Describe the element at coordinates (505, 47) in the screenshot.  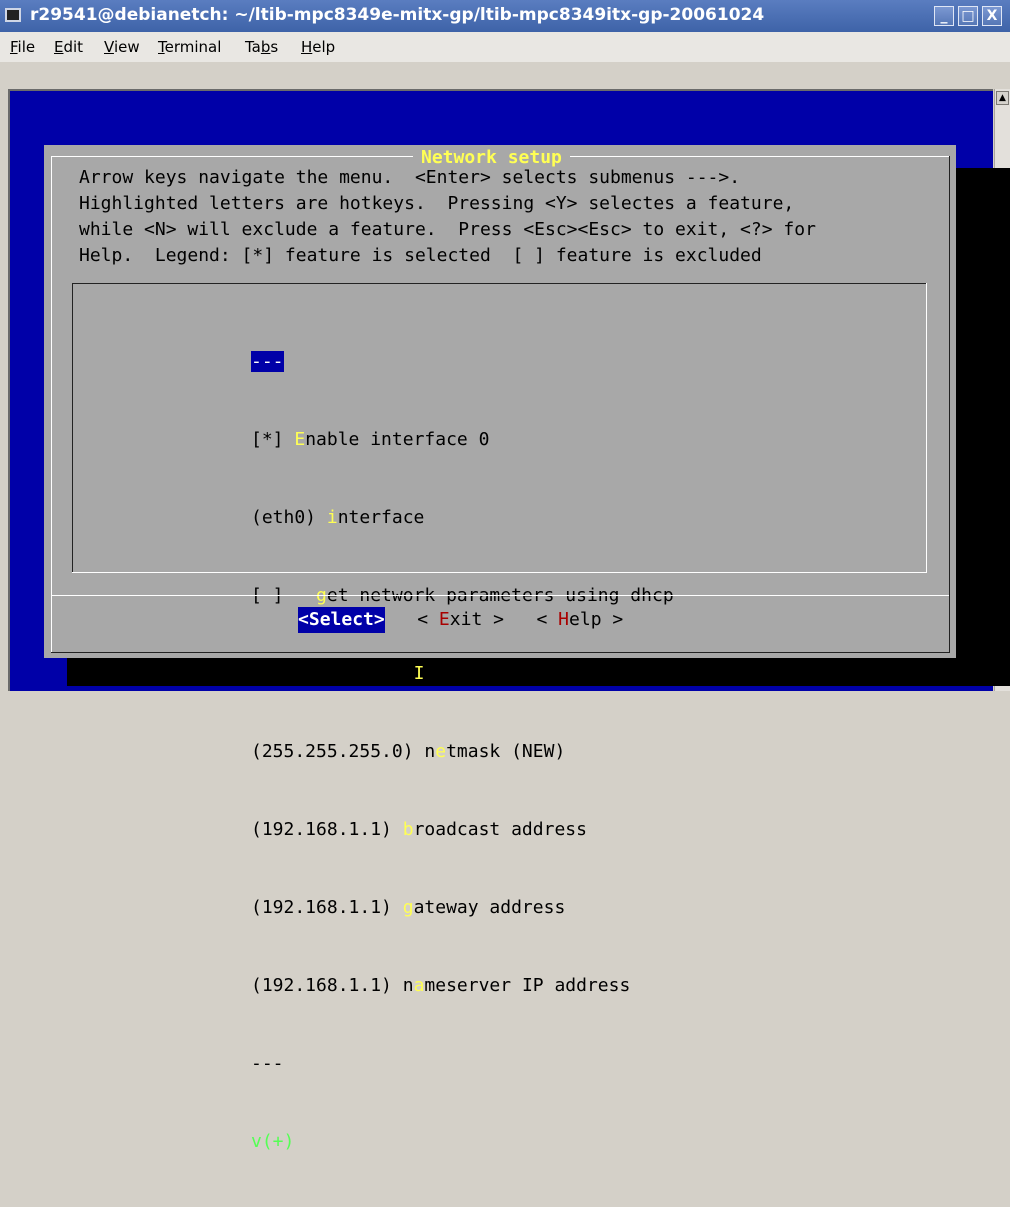
I see `menubar: File Edit View Terminal Tabs Help` at that location.